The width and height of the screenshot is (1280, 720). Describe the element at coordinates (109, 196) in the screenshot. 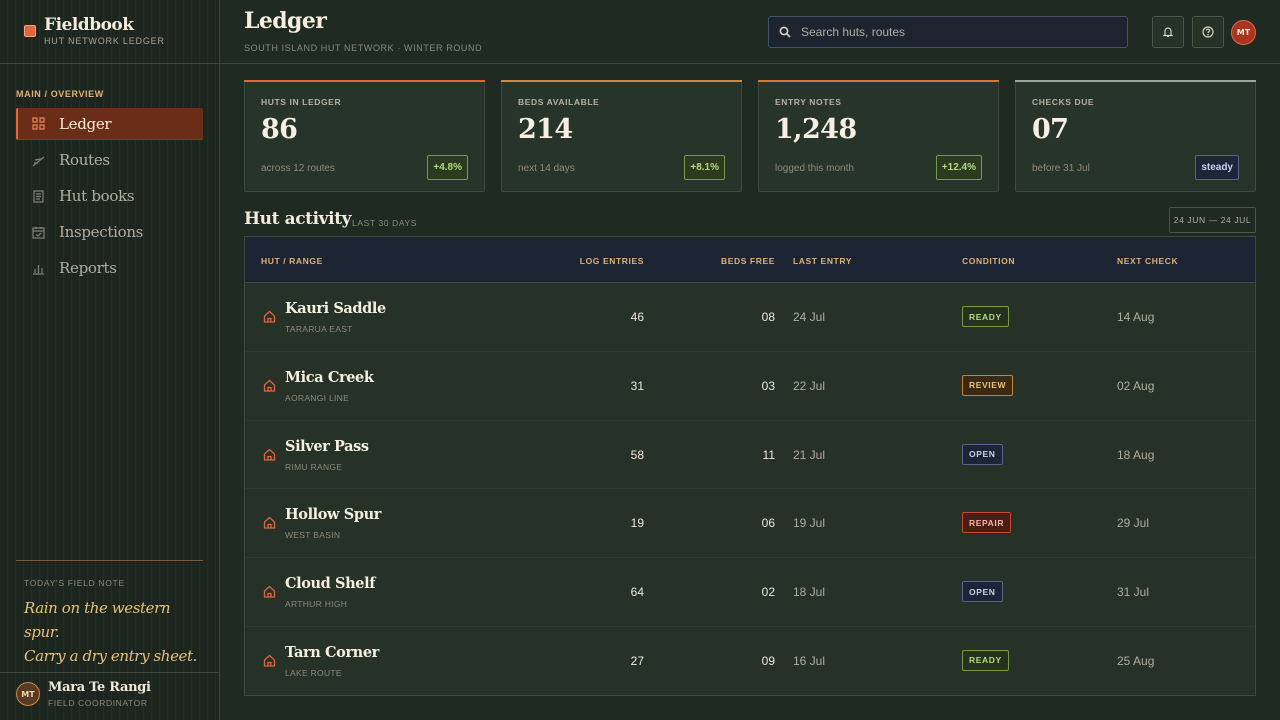

I see `sidebar-item-hut-books: Hut books` at that location.